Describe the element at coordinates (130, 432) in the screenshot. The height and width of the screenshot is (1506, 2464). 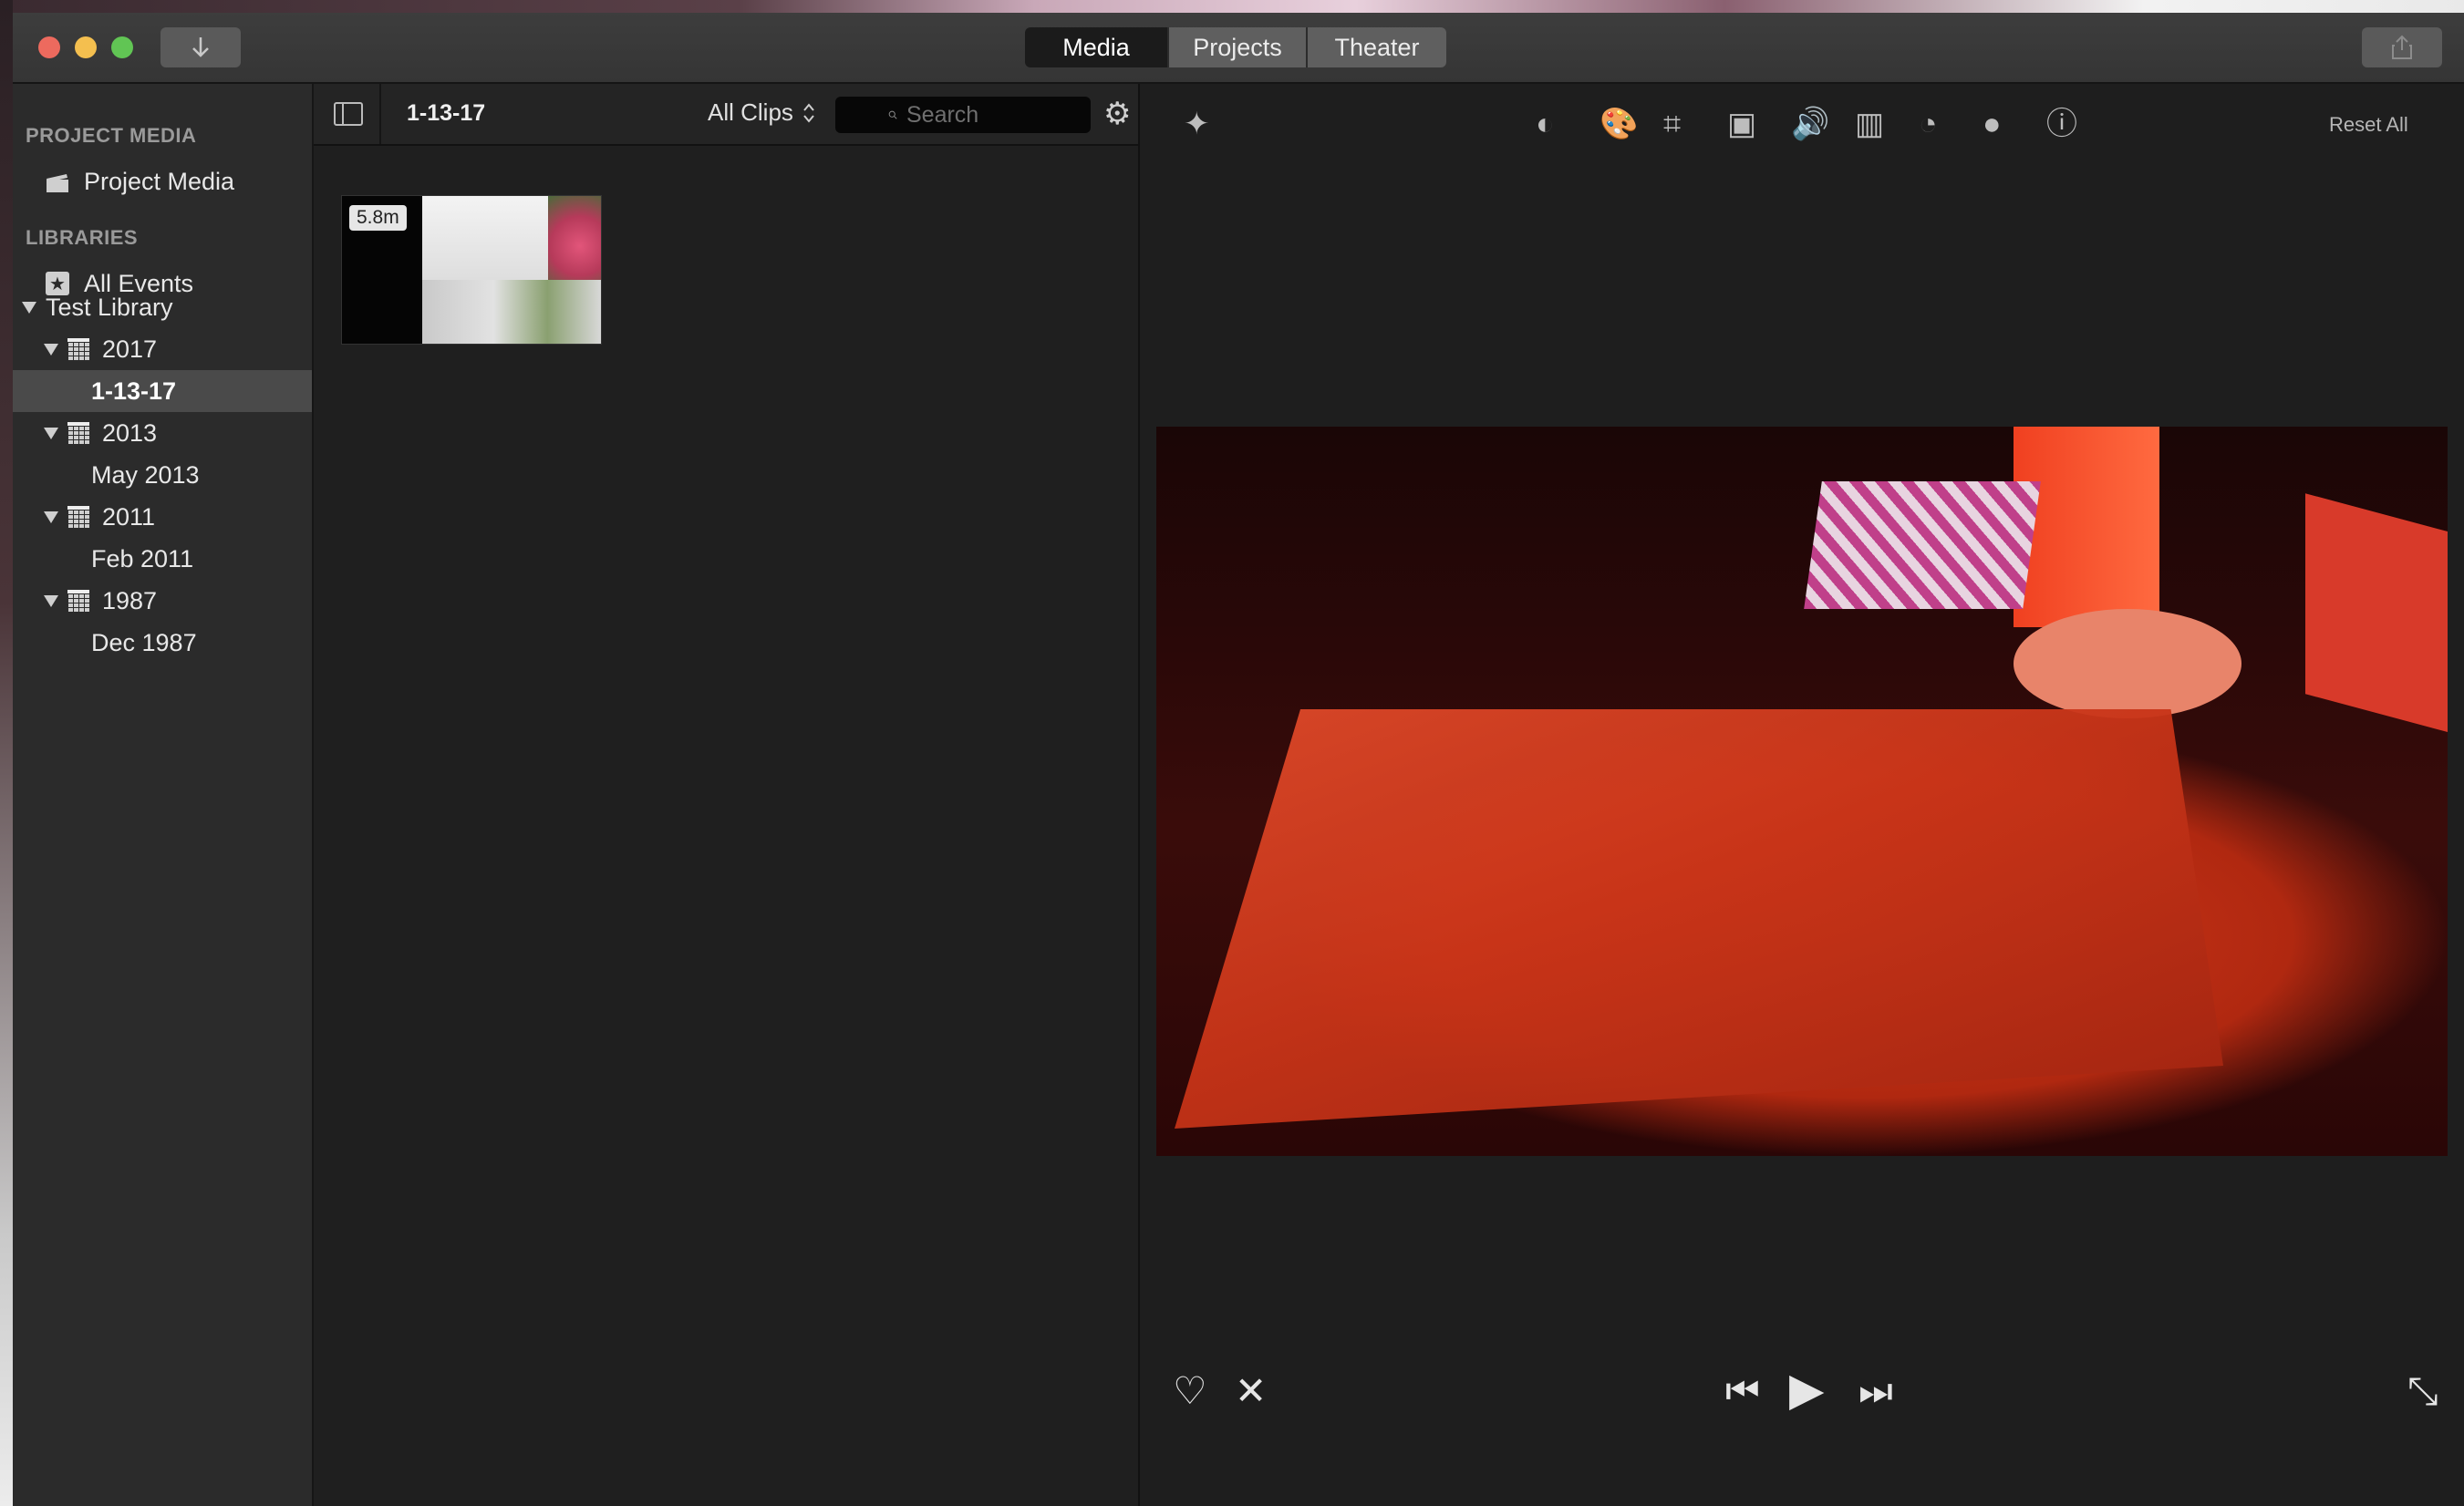
I see `sidebar-item-label: 2013` at that location.